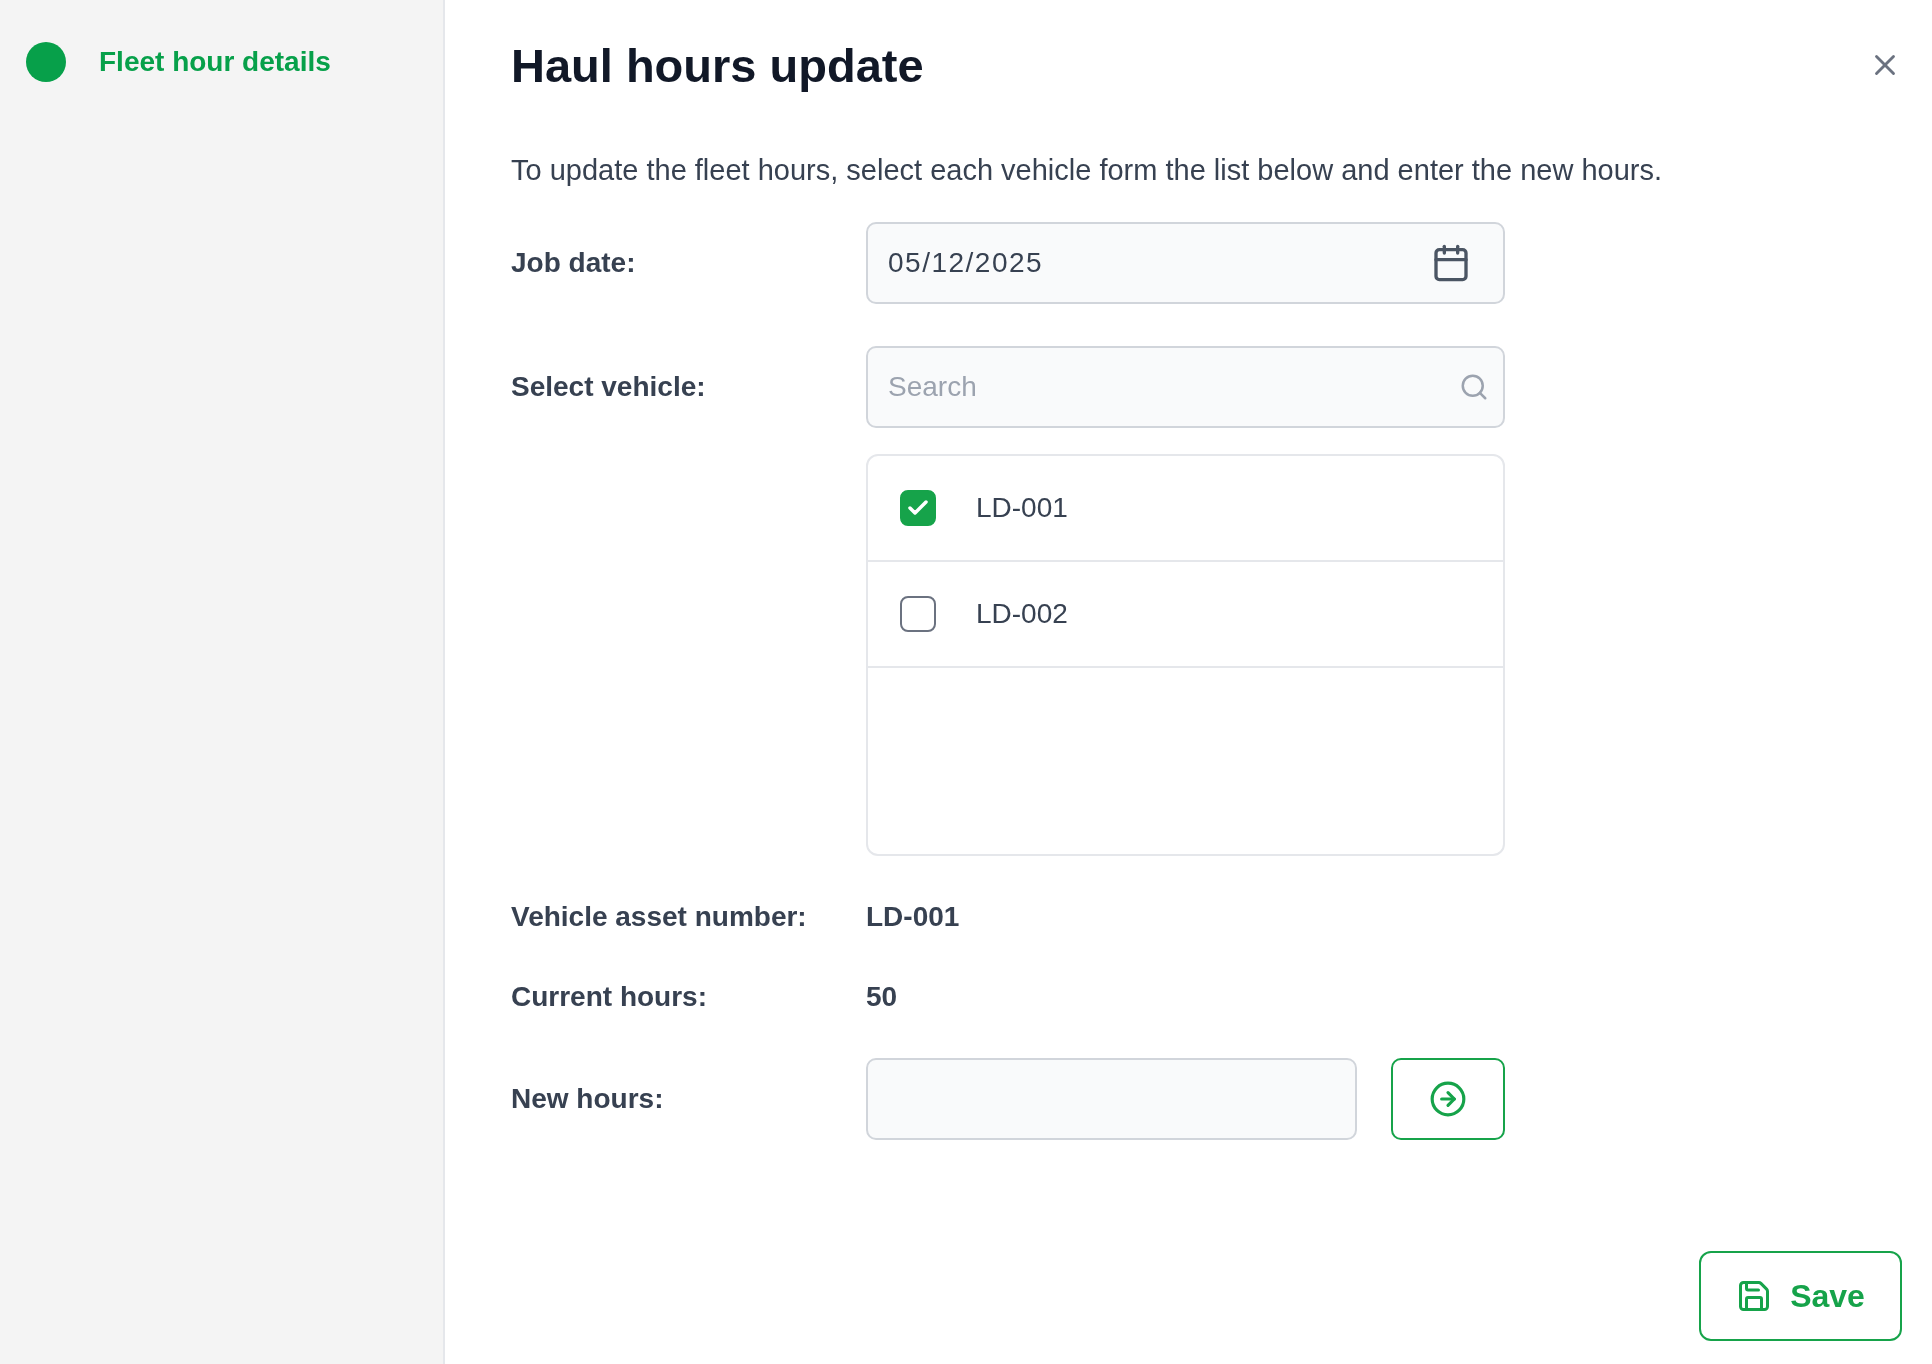  I want to click on submit-hours-button, so click(1448, 1099).